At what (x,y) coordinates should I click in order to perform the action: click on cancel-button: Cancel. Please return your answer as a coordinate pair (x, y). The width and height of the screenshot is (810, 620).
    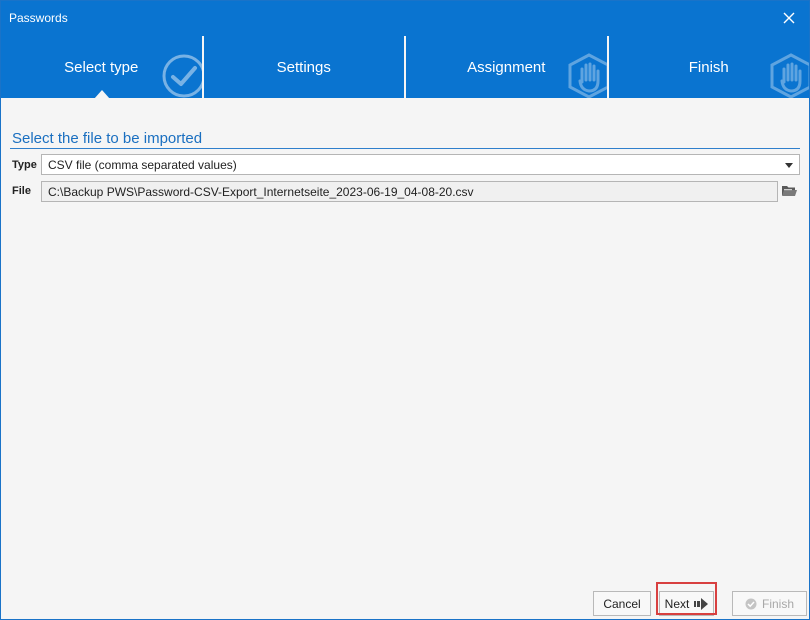
    Looking at the image, I should click on (622, 603).